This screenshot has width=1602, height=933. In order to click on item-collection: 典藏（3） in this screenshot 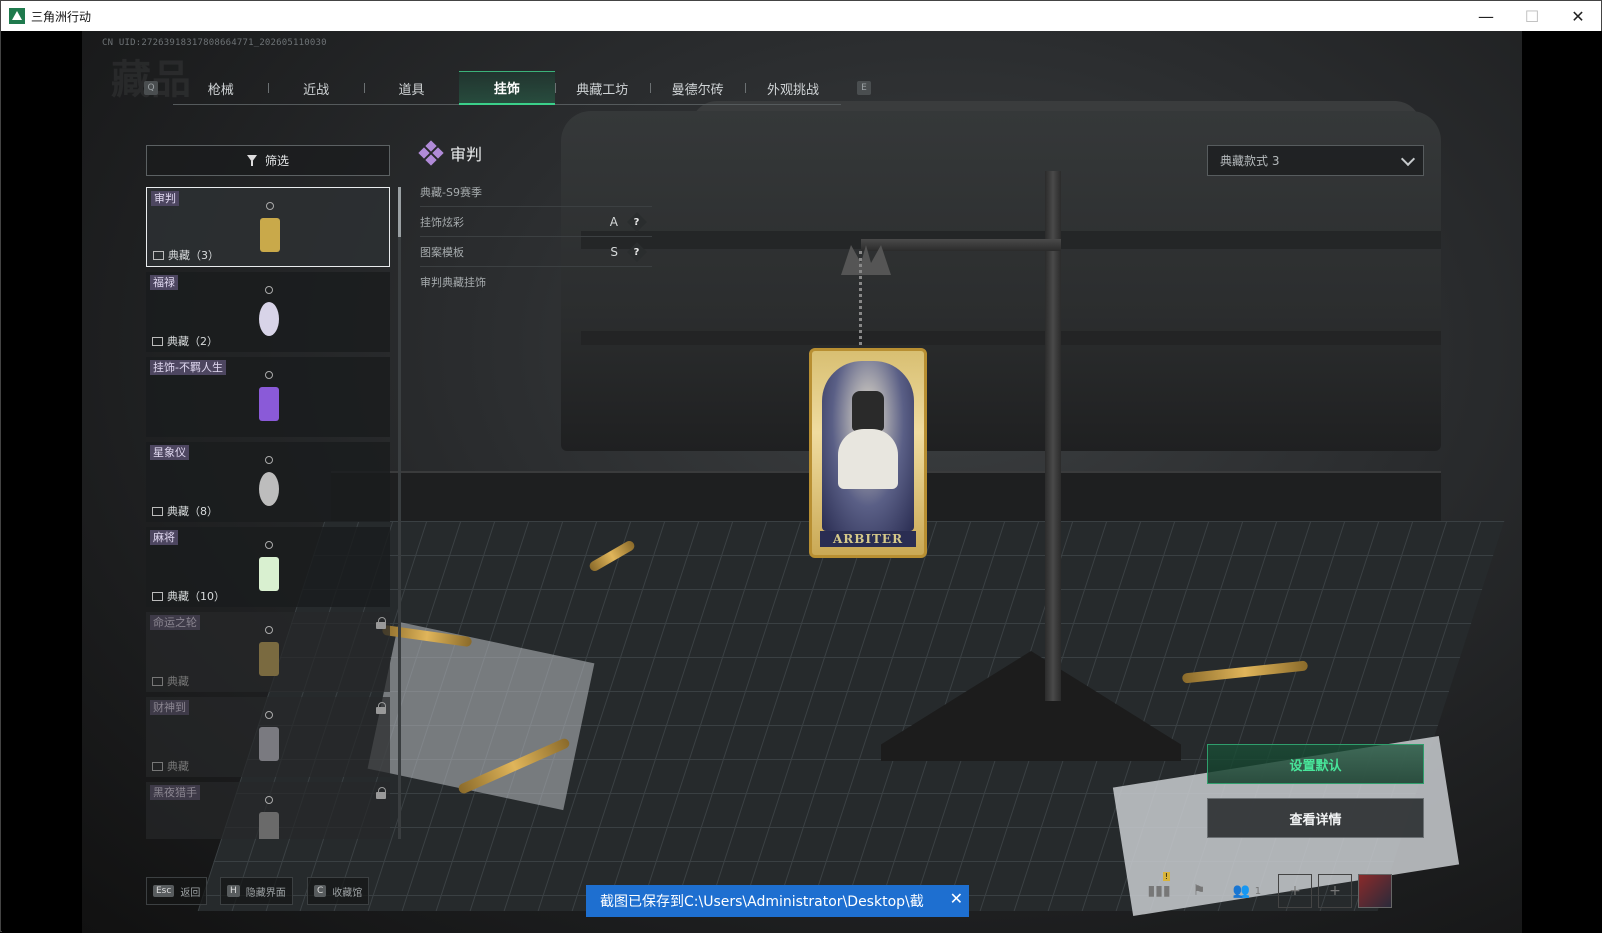, I will do `click(186, 255)`.